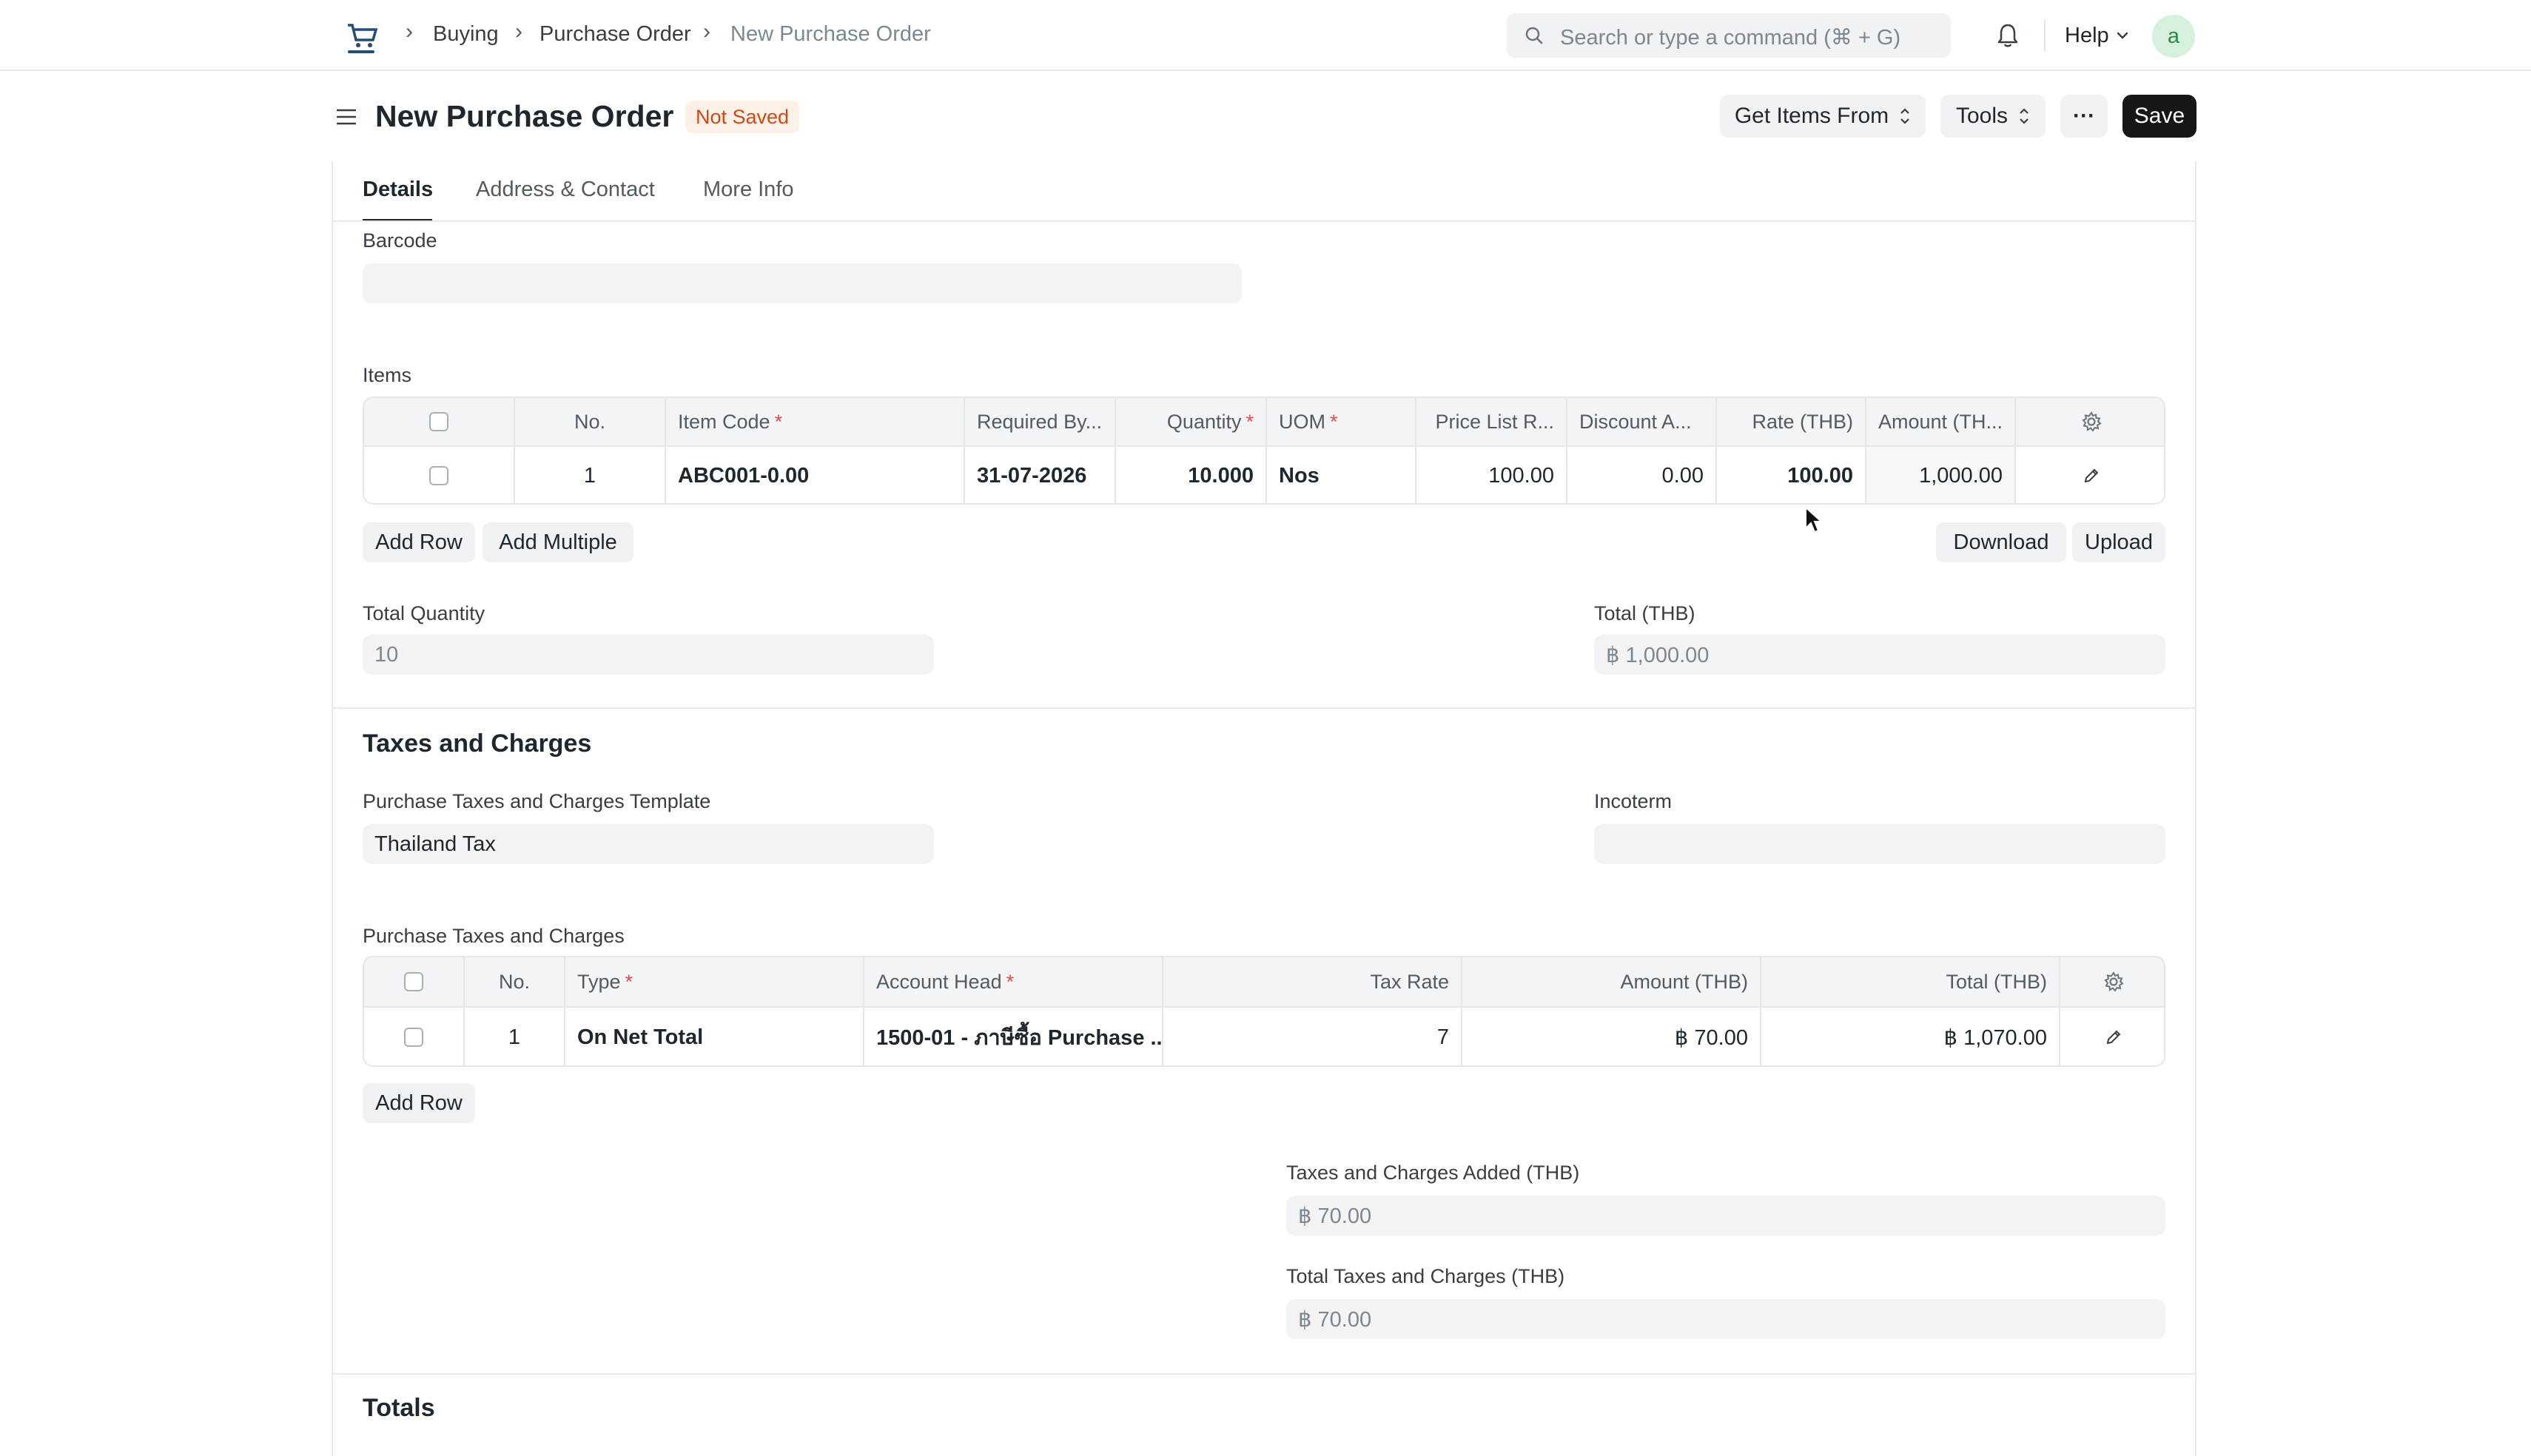 The height and width of the screenshot is (1456, 2531). What do you see at coordinates (2122, 36) in the screenshot?
I see `chevron-down-icon` at bounding box center [2122, 36].